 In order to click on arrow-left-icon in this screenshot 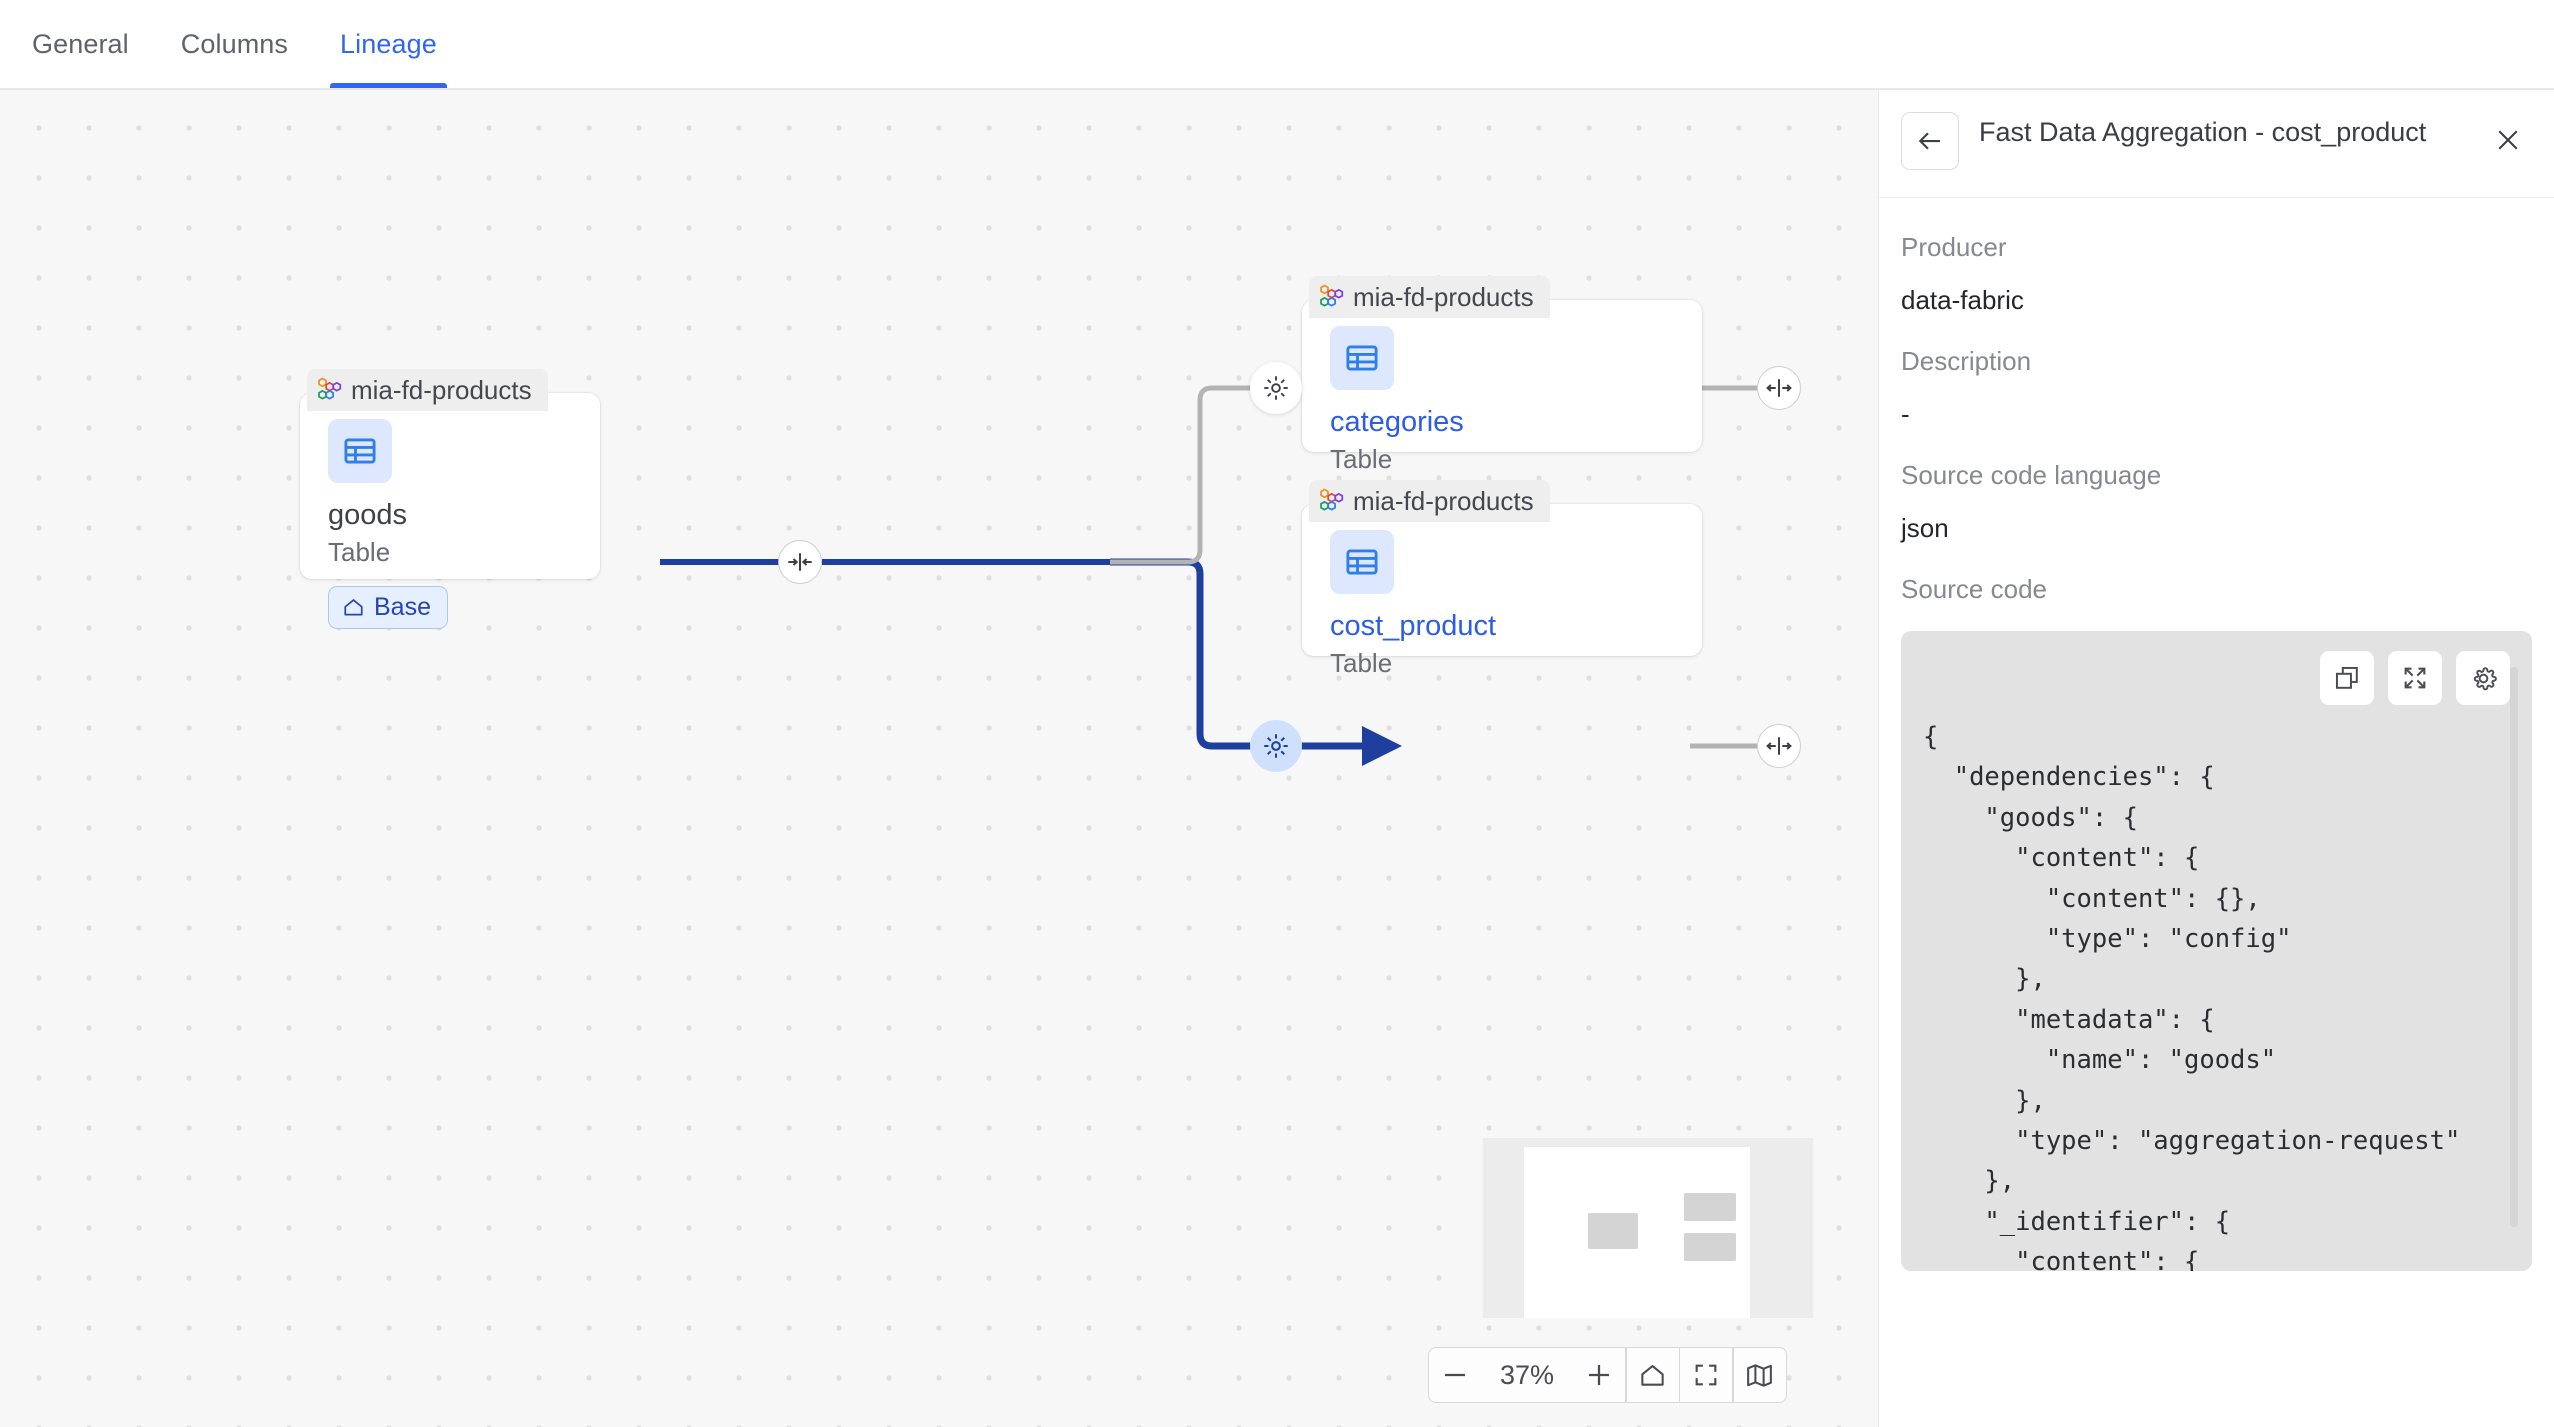, I will do `click(1929, 141)`.